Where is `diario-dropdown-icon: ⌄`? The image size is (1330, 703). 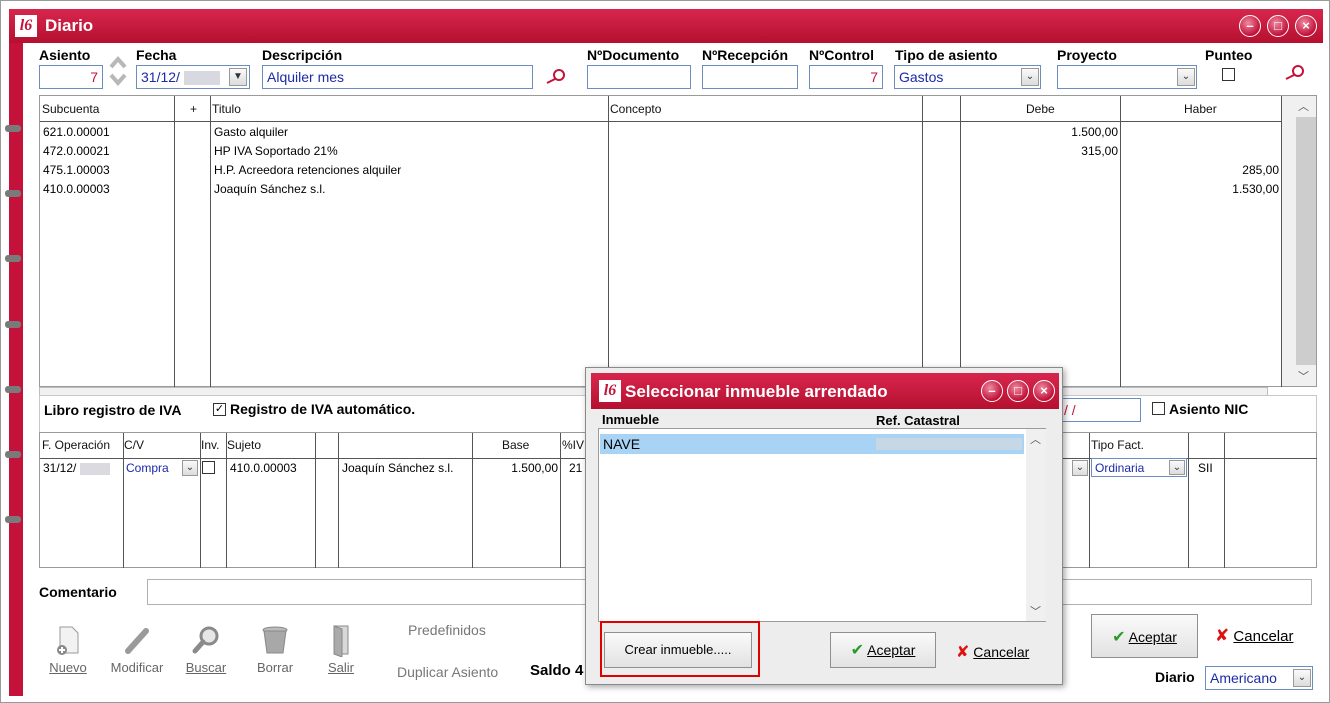
diario-dropdown-icon: ⌄ is located at coordinates (1302, 678).